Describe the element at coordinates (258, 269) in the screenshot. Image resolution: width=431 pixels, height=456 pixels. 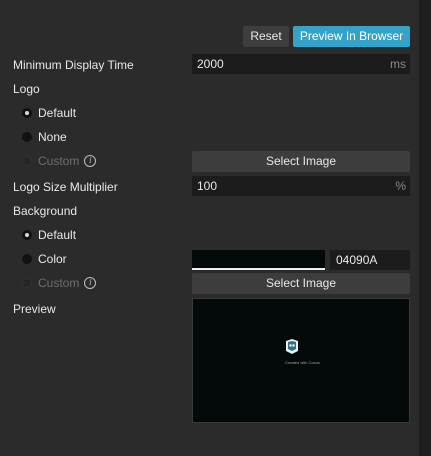
I see `color-alpha-bar` at that location.